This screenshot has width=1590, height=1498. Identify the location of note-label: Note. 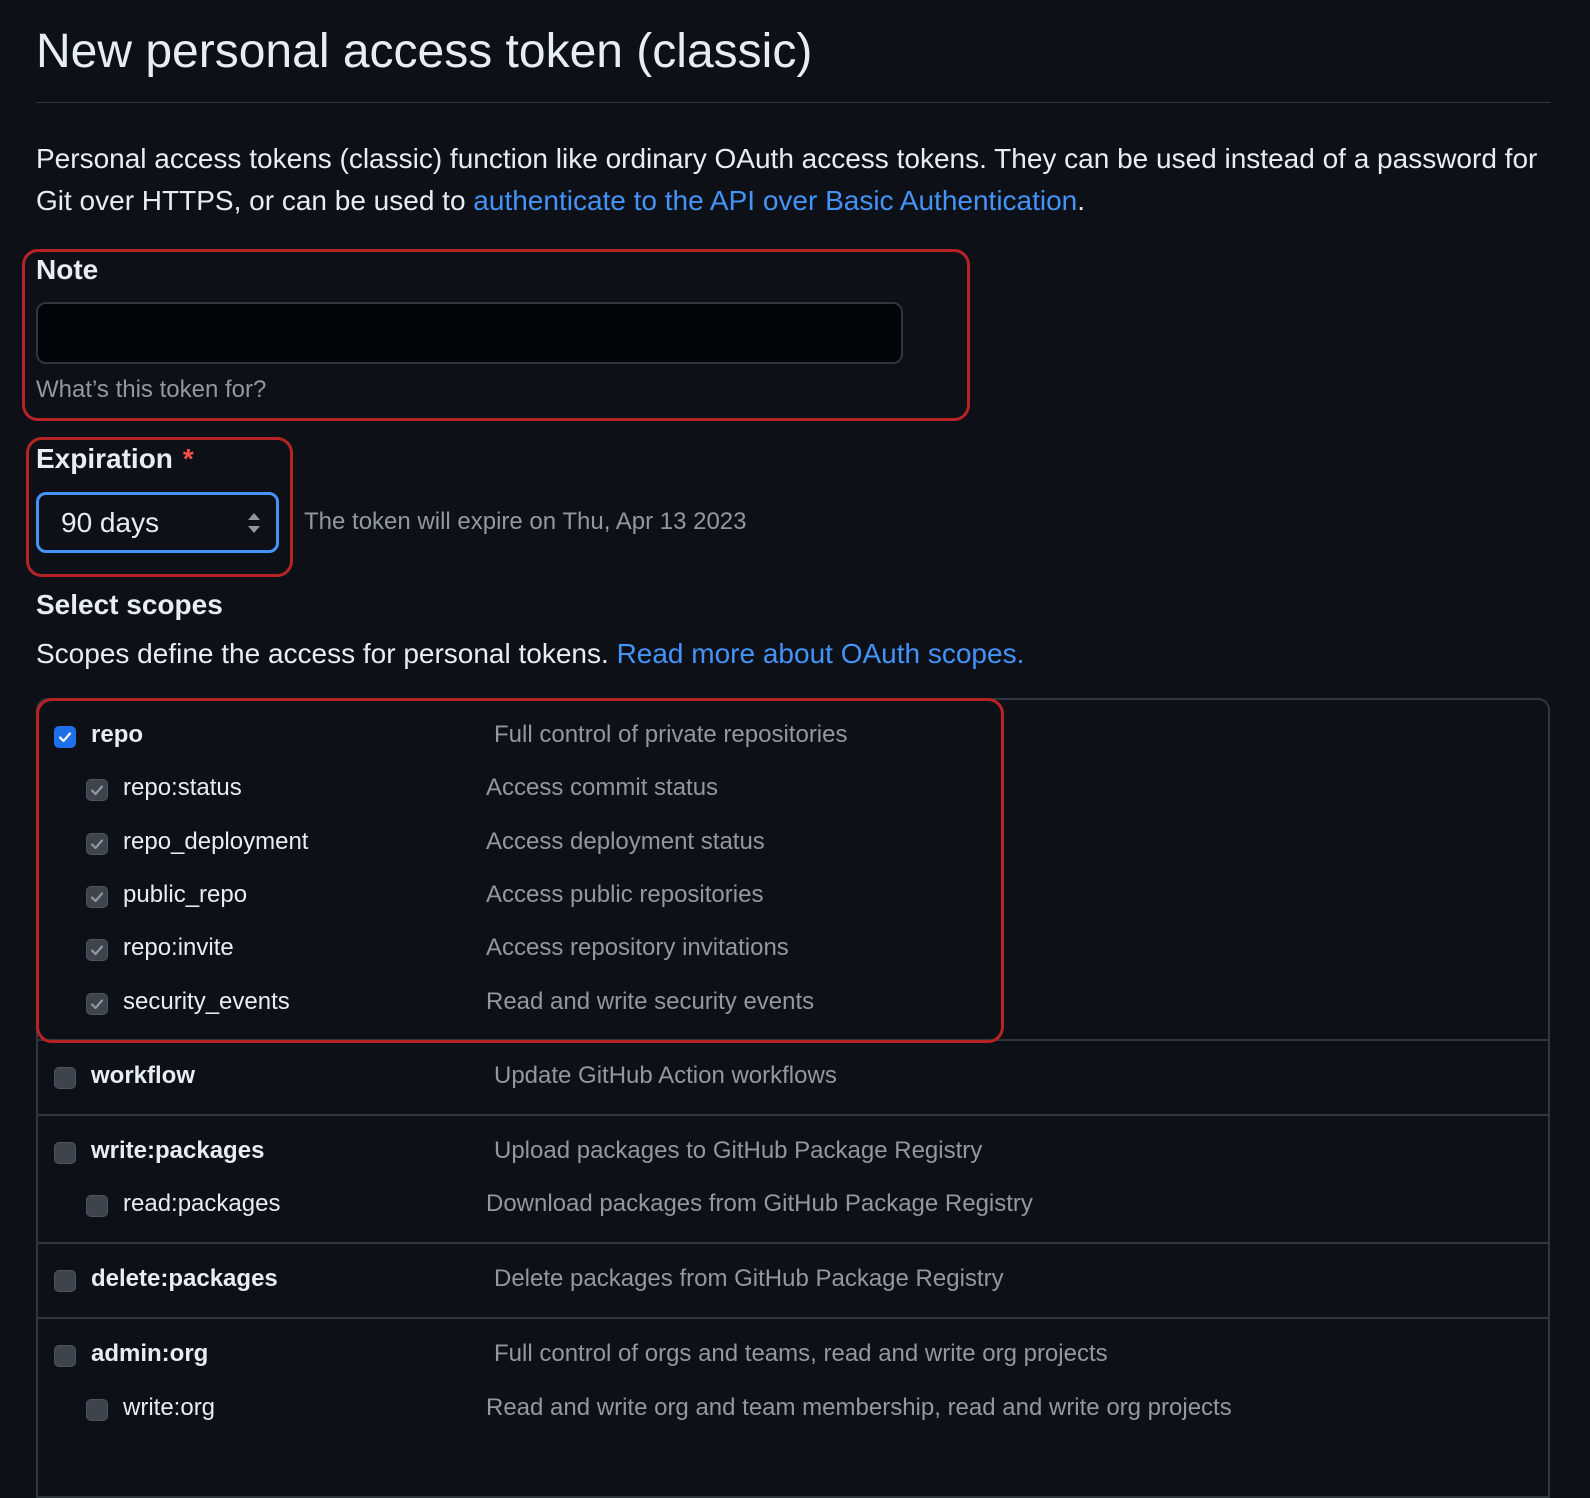
(67, 269).